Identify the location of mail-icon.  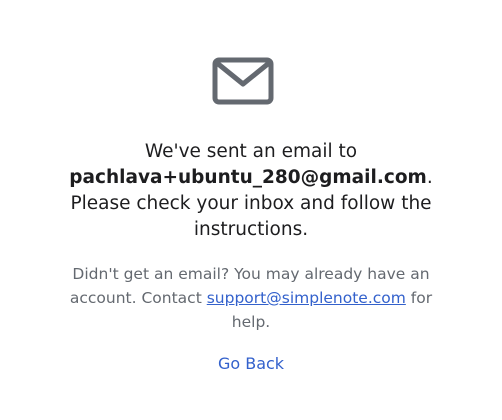
(243, 81).